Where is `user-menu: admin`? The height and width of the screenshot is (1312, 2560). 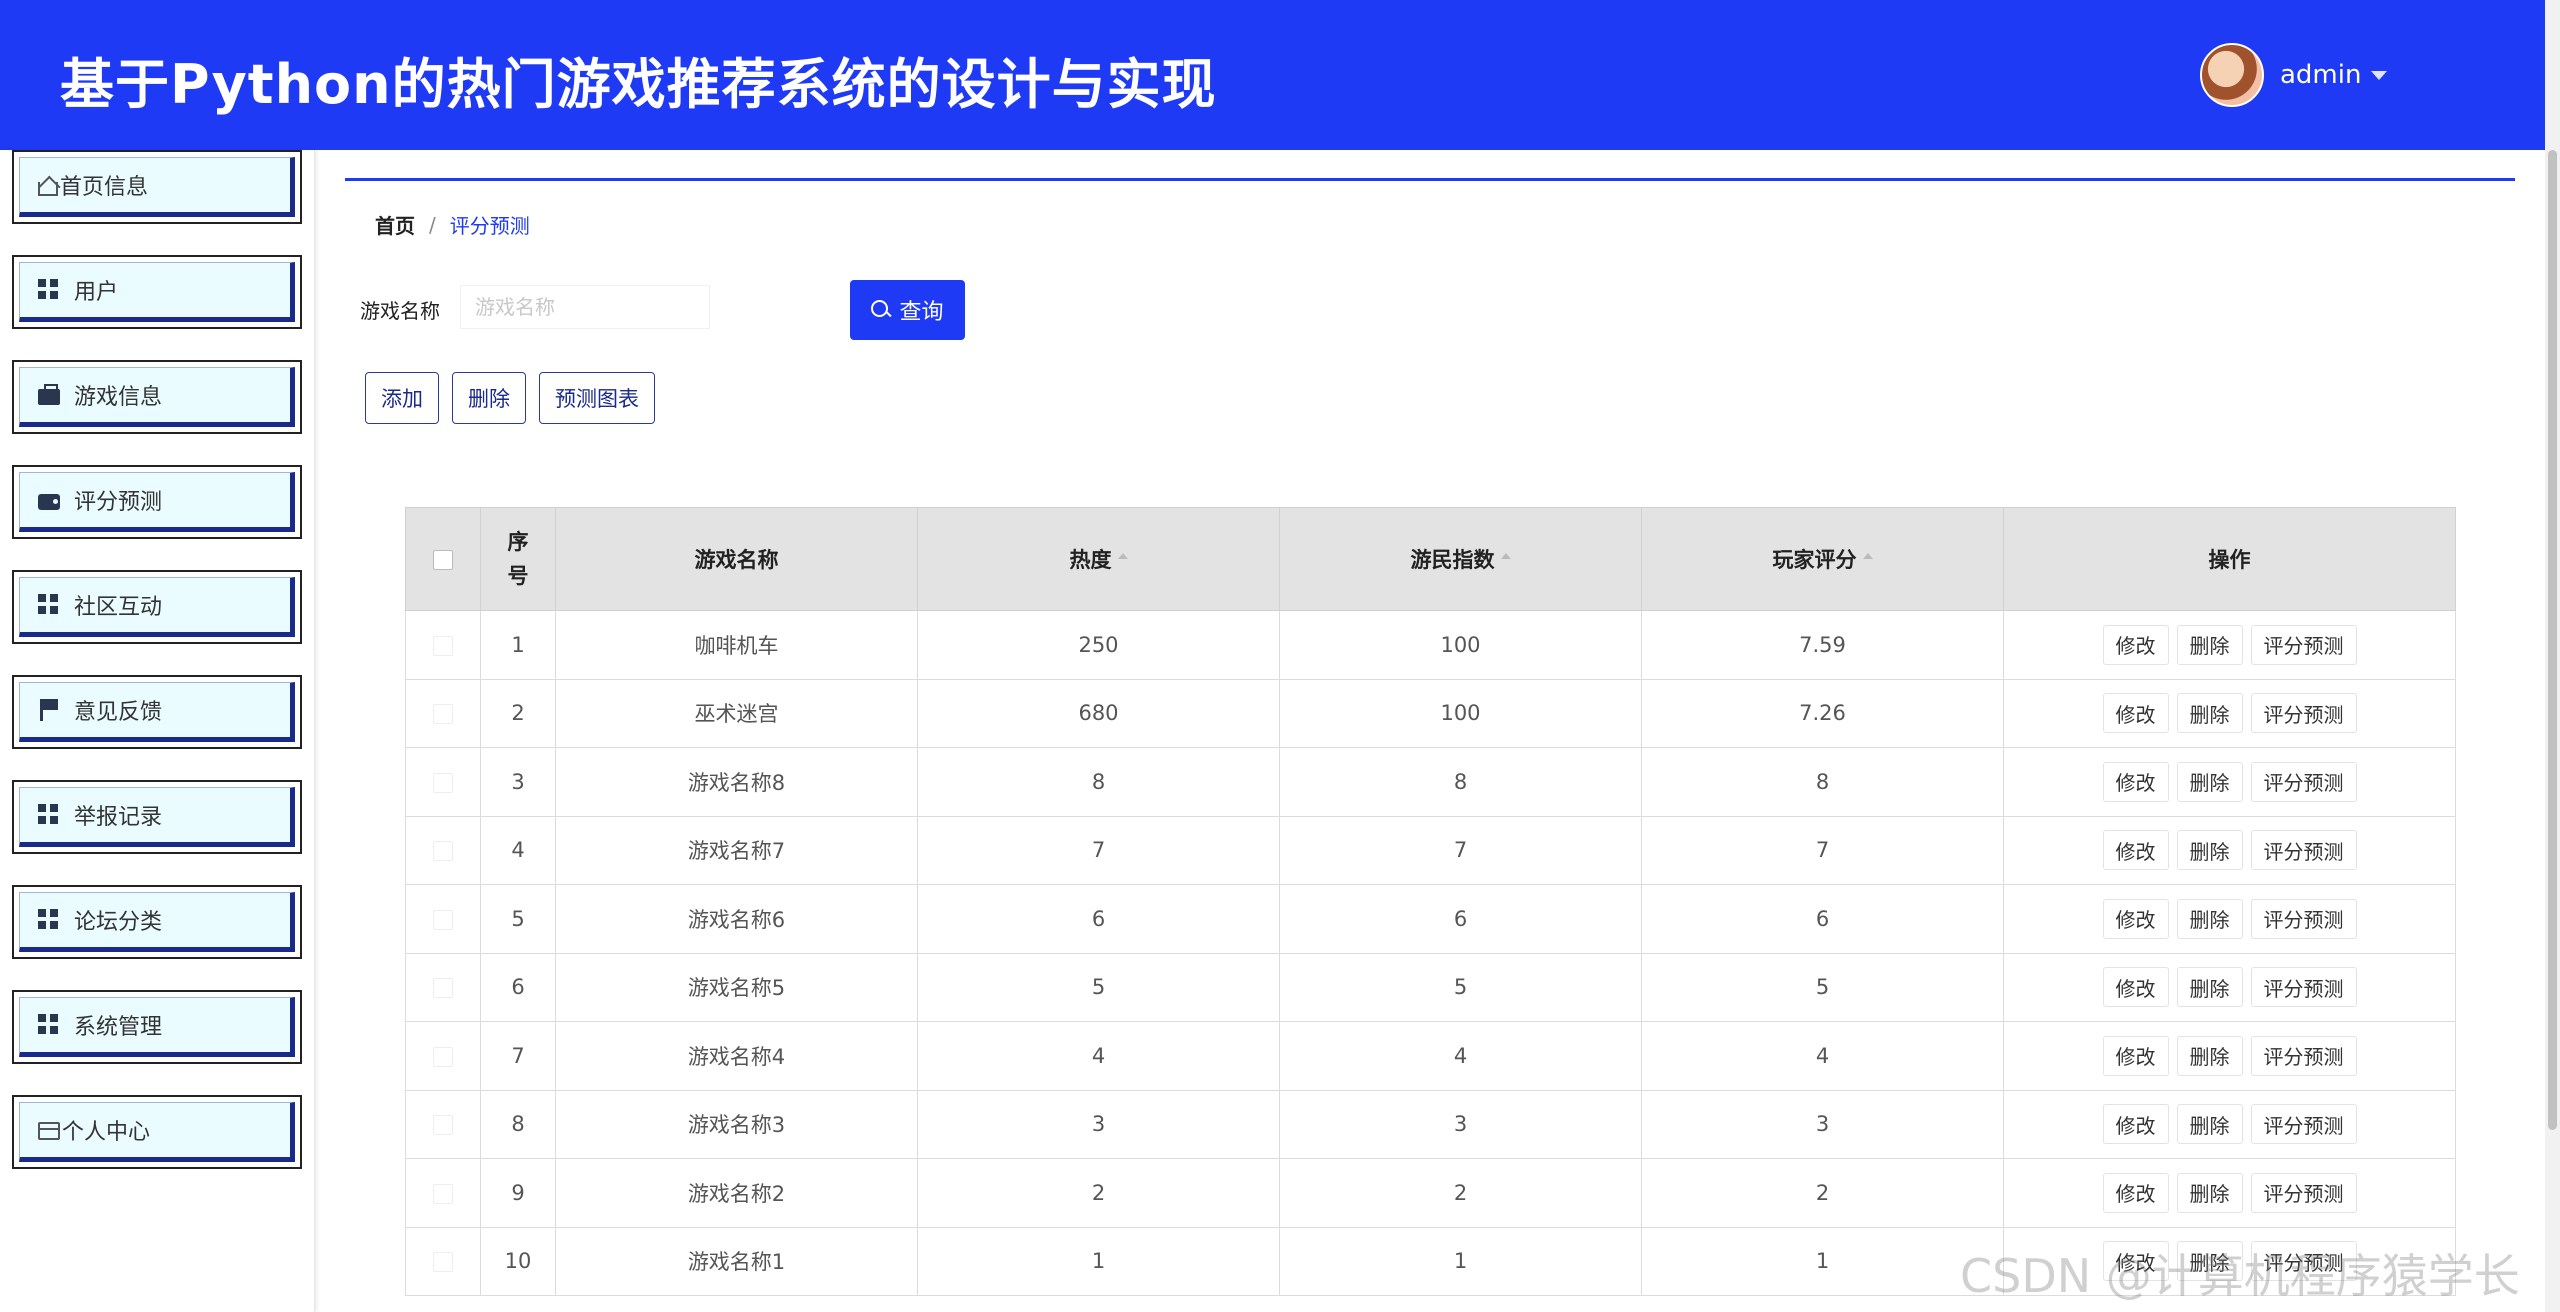
user-menu: admin is located at coordinates (2294, 75).